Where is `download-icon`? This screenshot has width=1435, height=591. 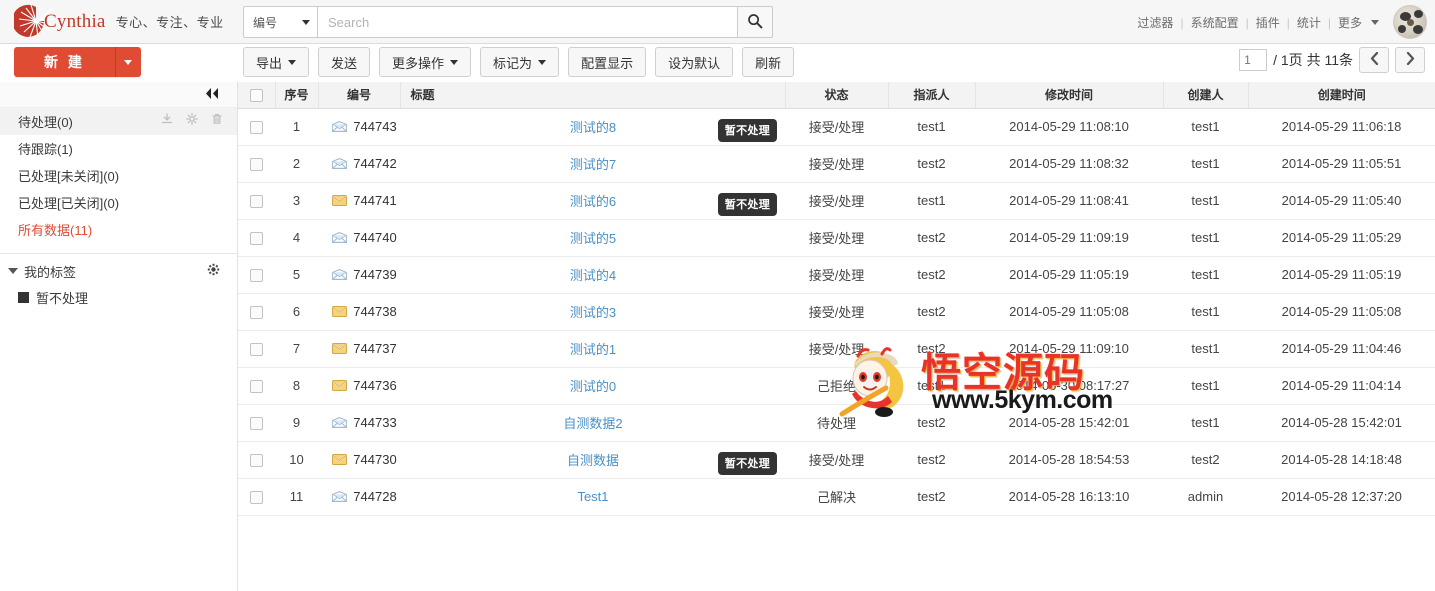
download-icon is located at coordinates (167, 120).